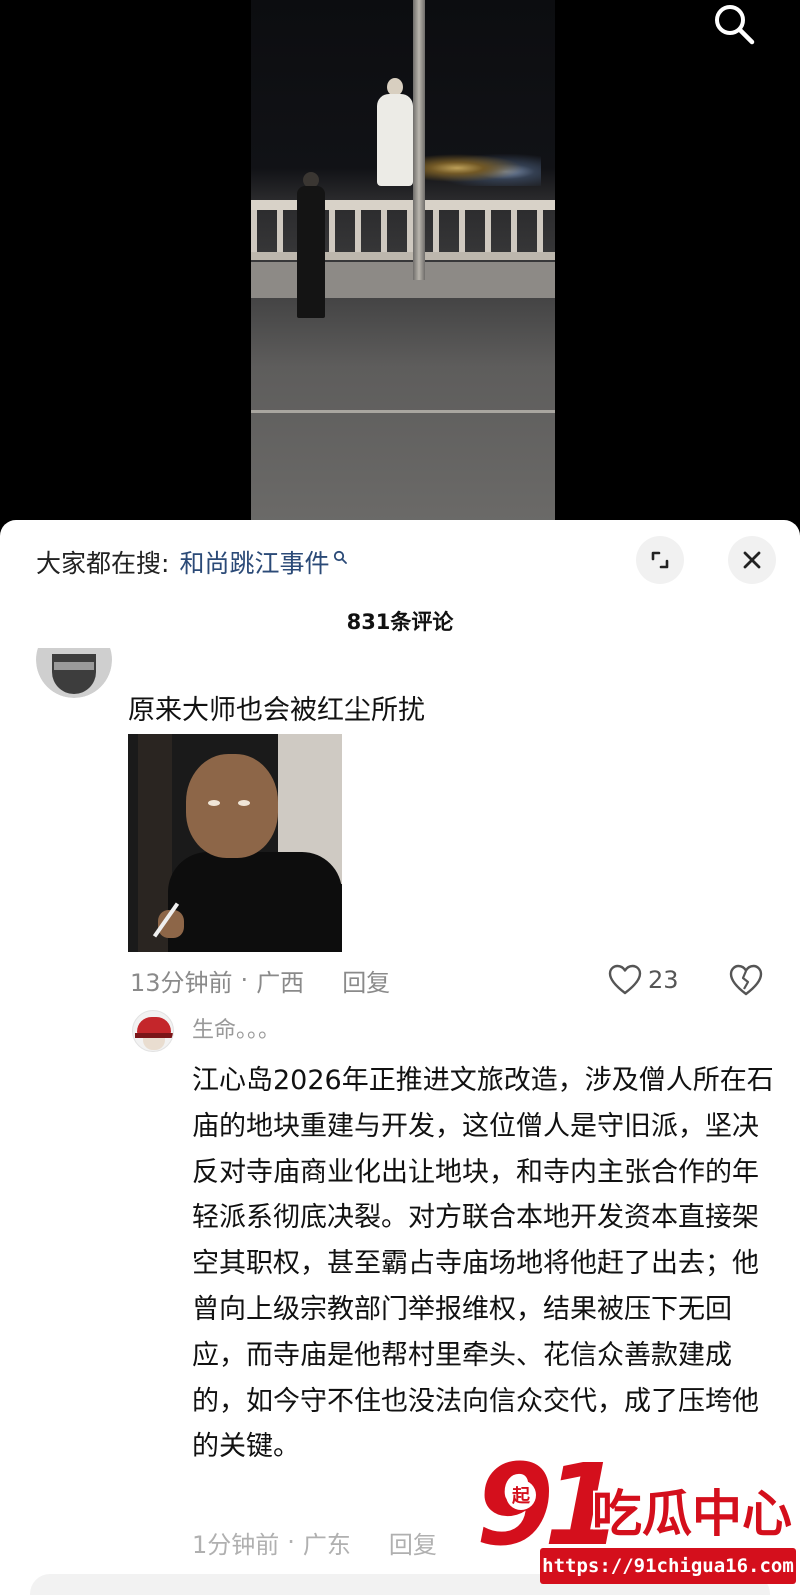 This screenshot has width=800, height=1595. What do you see at coordinates (103, 563) in the screenshot?
I see `trending-label: 大家都在搜:` at bounding box center [103, 563].